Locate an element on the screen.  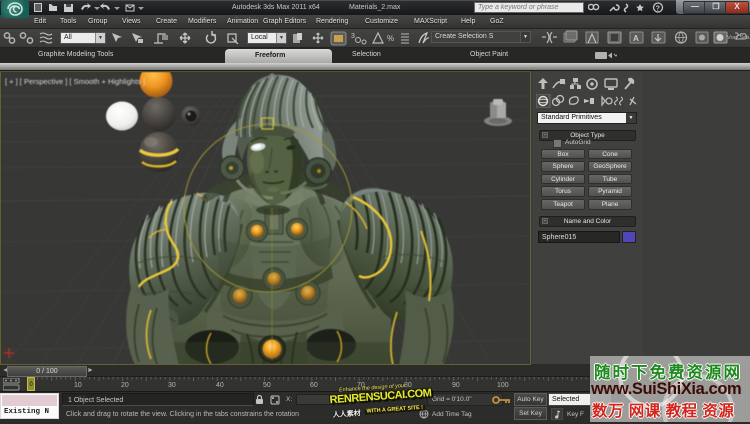
svg-text: 3 is located at coordinates (353, 36).